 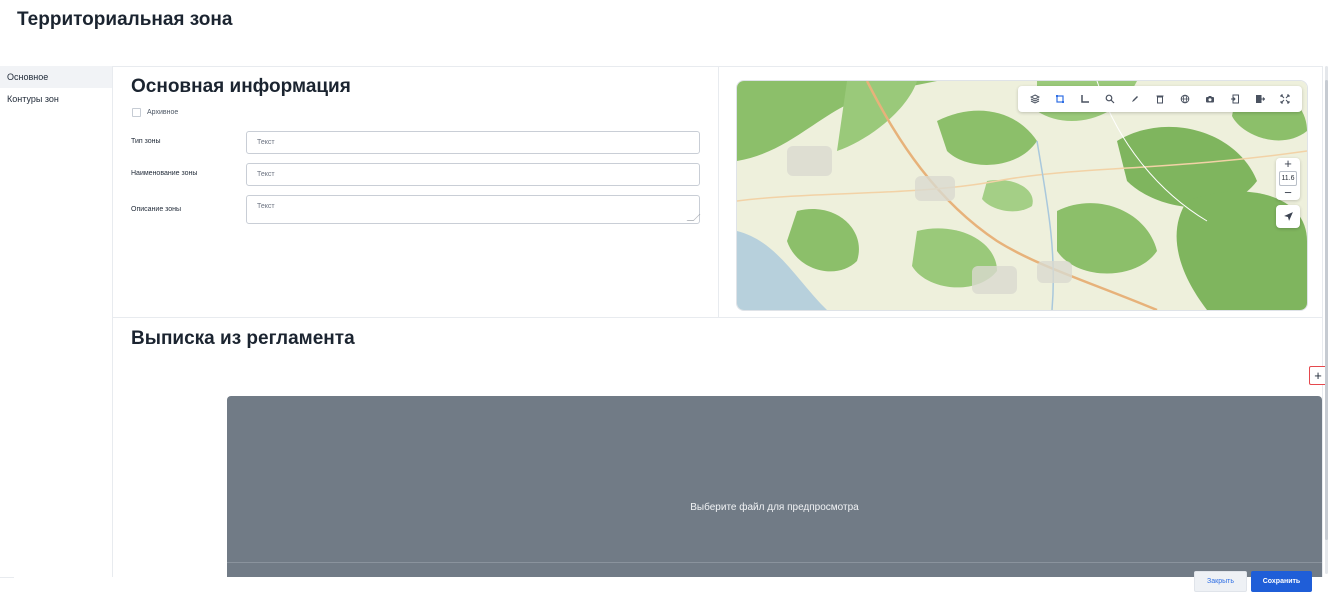 I want to click on zone-description-label: Описание зоны, so click(x=156, y=209).